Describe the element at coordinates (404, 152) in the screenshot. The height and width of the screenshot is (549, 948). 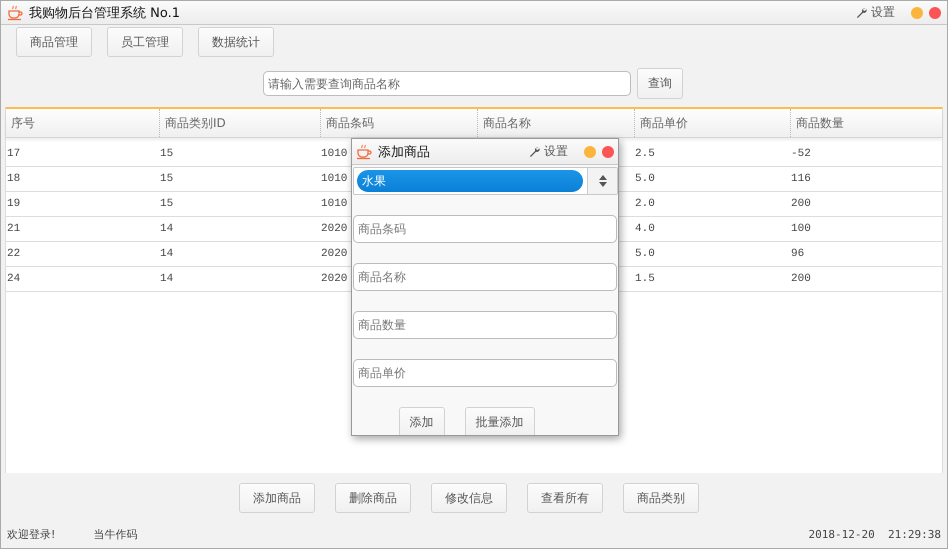
I see `dialog-title: 添加商品` at that location.